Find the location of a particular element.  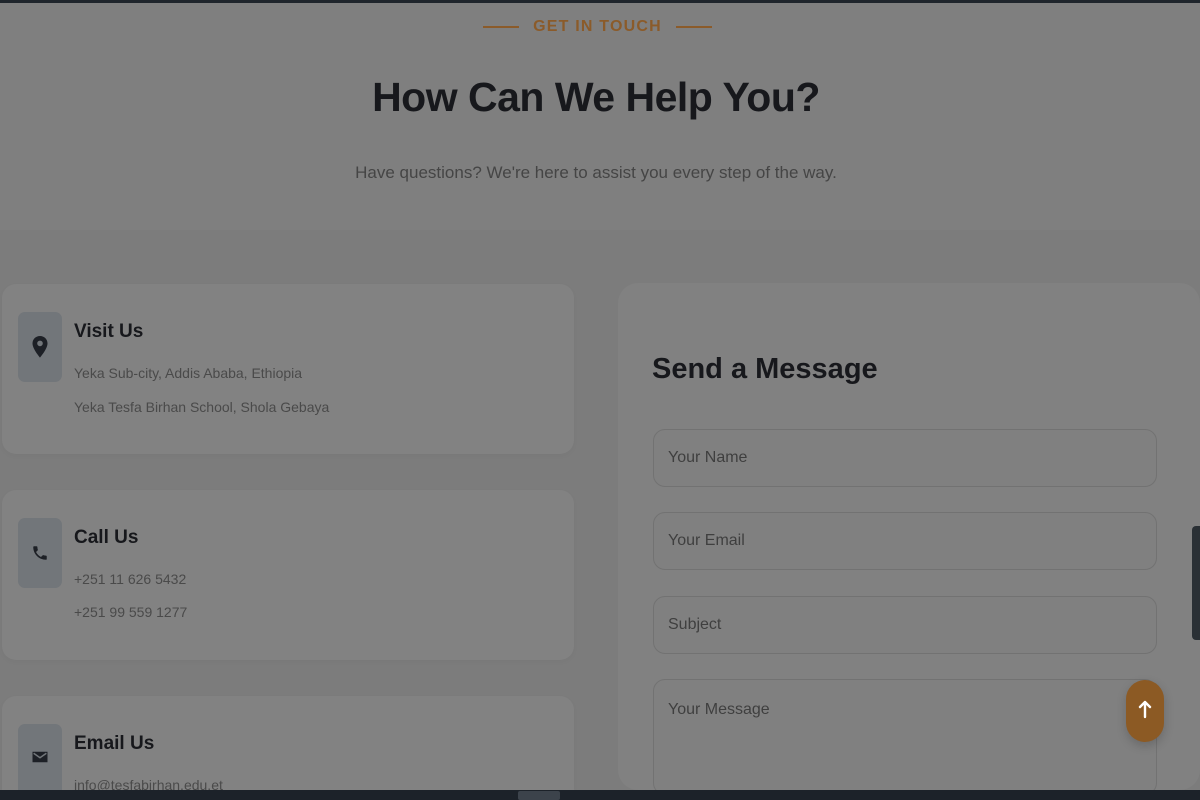

section-eyebrow: GET IN TOUCH is located at coordinates (597, 27).